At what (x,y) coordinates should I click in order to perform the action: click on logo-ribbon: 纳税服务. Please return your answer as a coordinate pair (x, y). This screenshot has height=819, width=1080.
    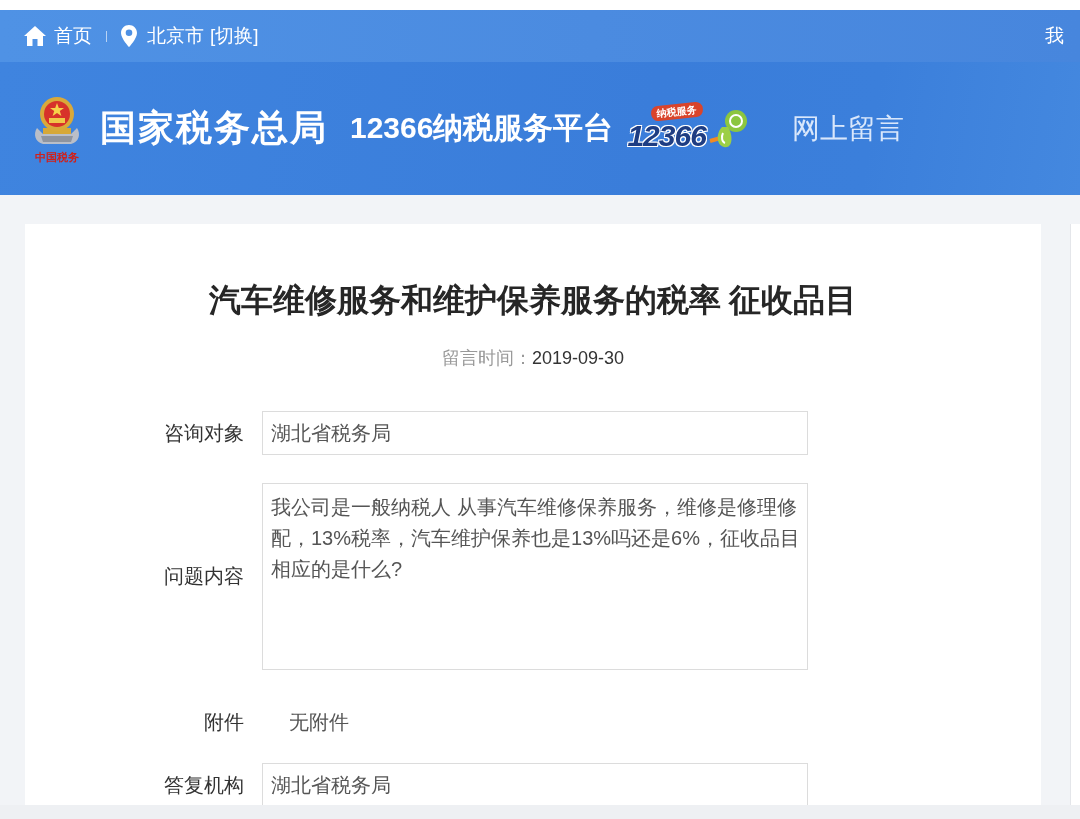
    Looking at the image, I should click on (677, 111).